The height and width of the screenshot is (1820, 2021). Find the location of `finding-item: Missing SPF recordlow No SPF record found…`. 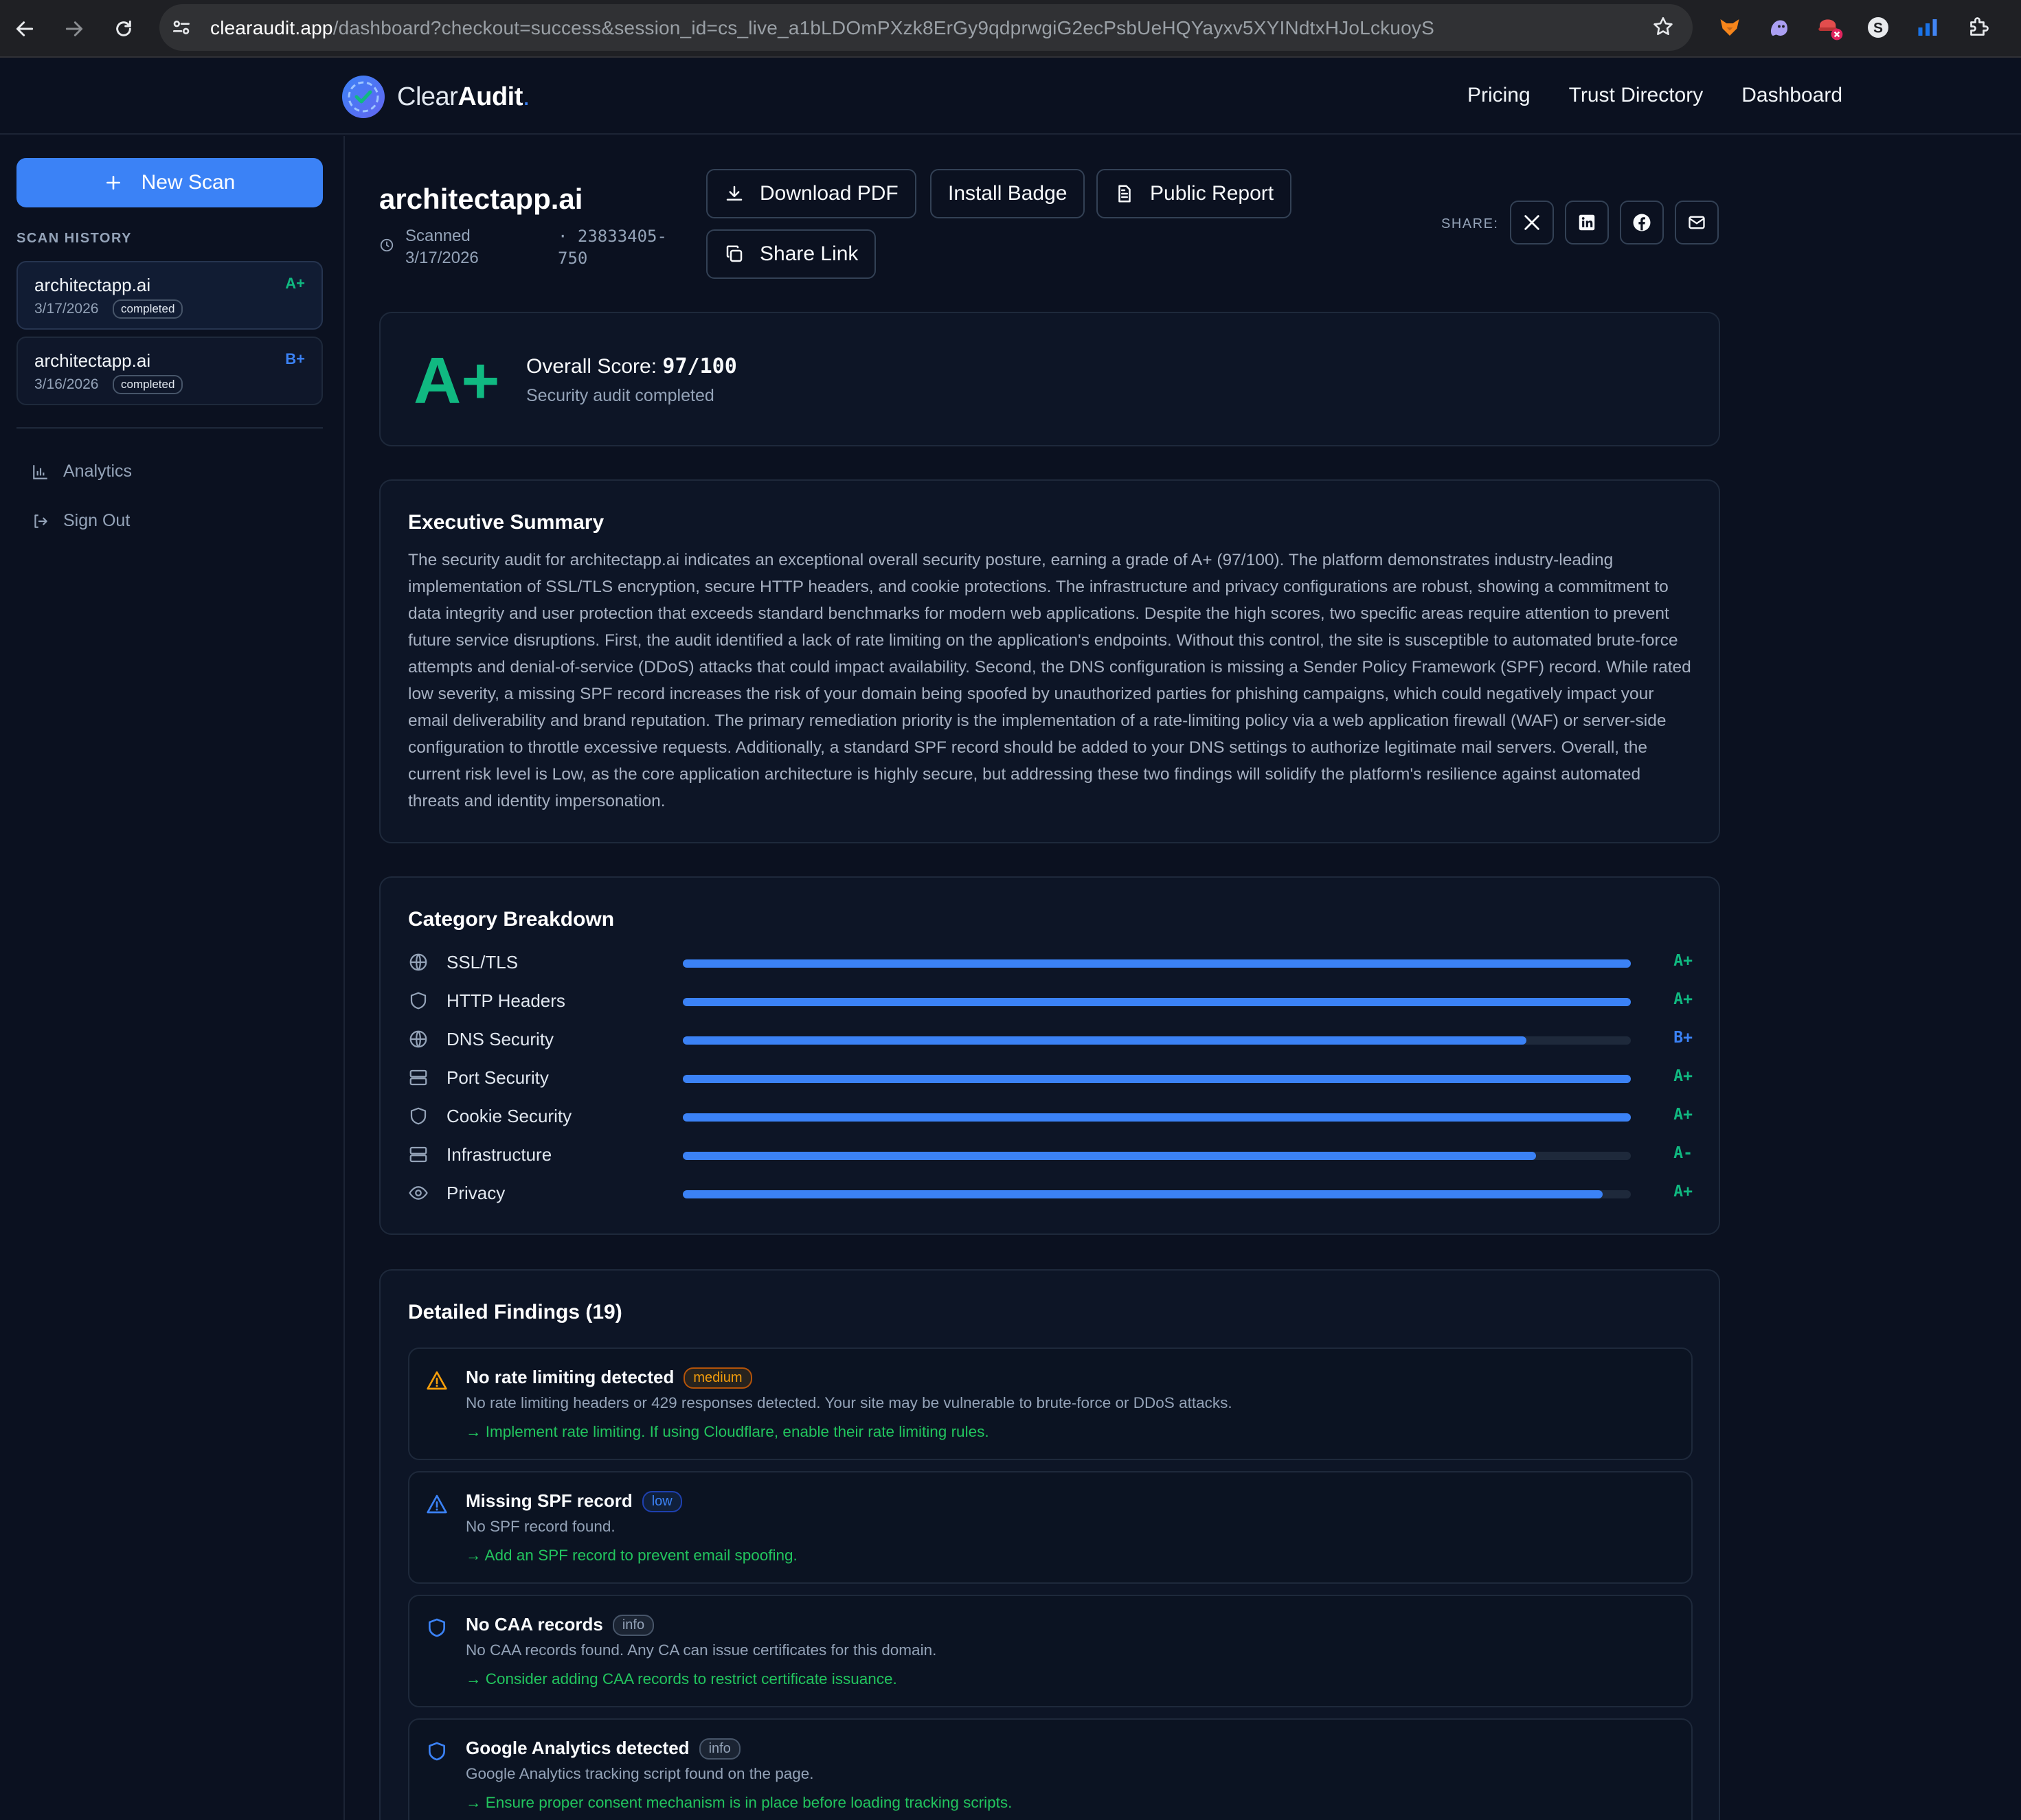

finding-item: Missing SPF recordlow No SPF record found… is located at coordinates (1051, 1527).